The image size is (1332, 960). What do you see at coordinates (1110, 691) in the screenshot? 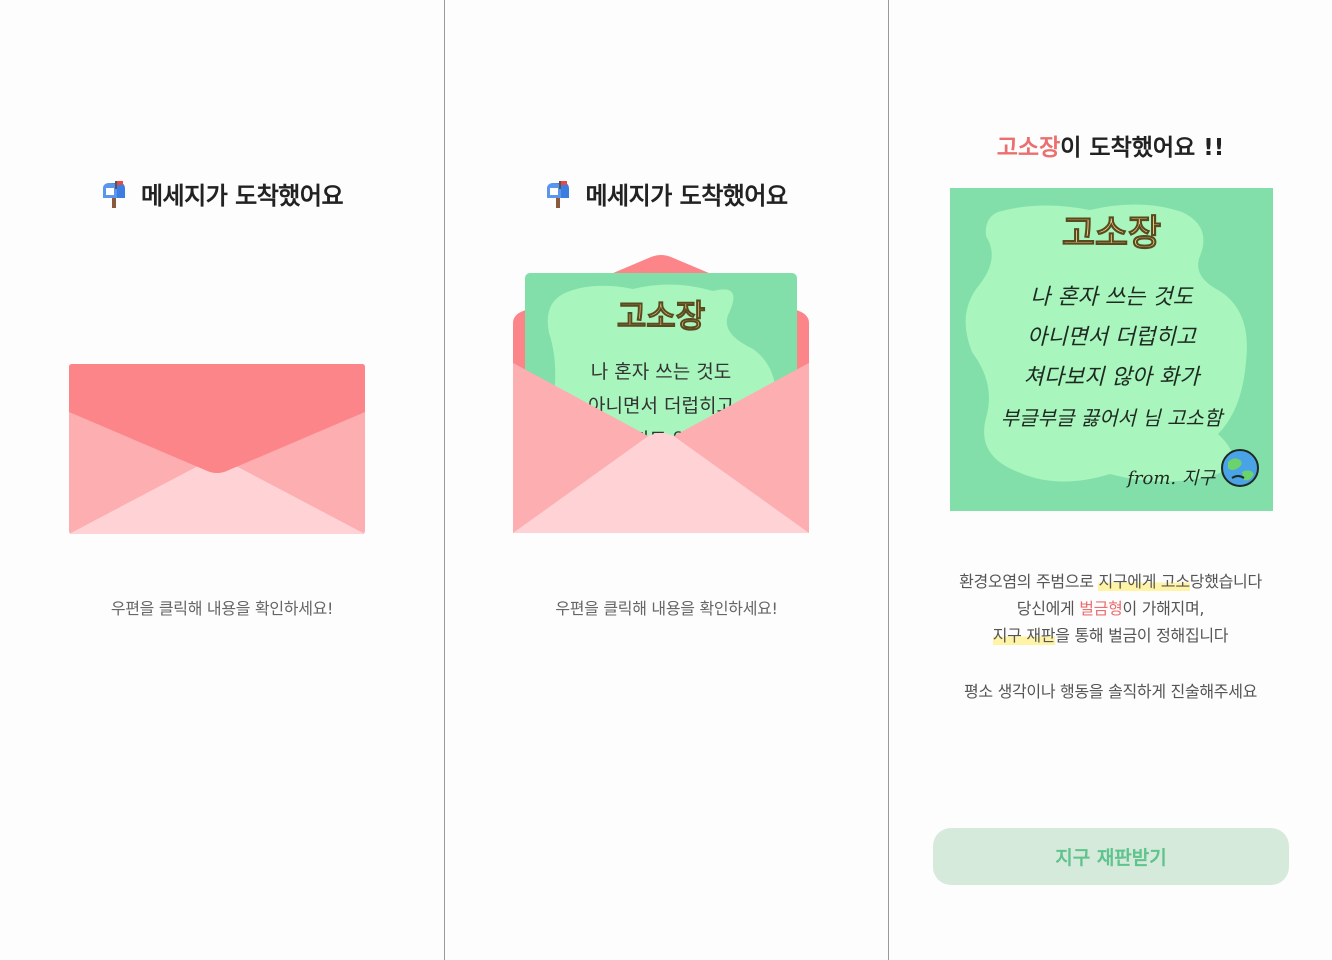
I see `instruction-text: 평소 생각이나 행동을 솔직하게 진술해주세요` at bounding box center [1110, 691].